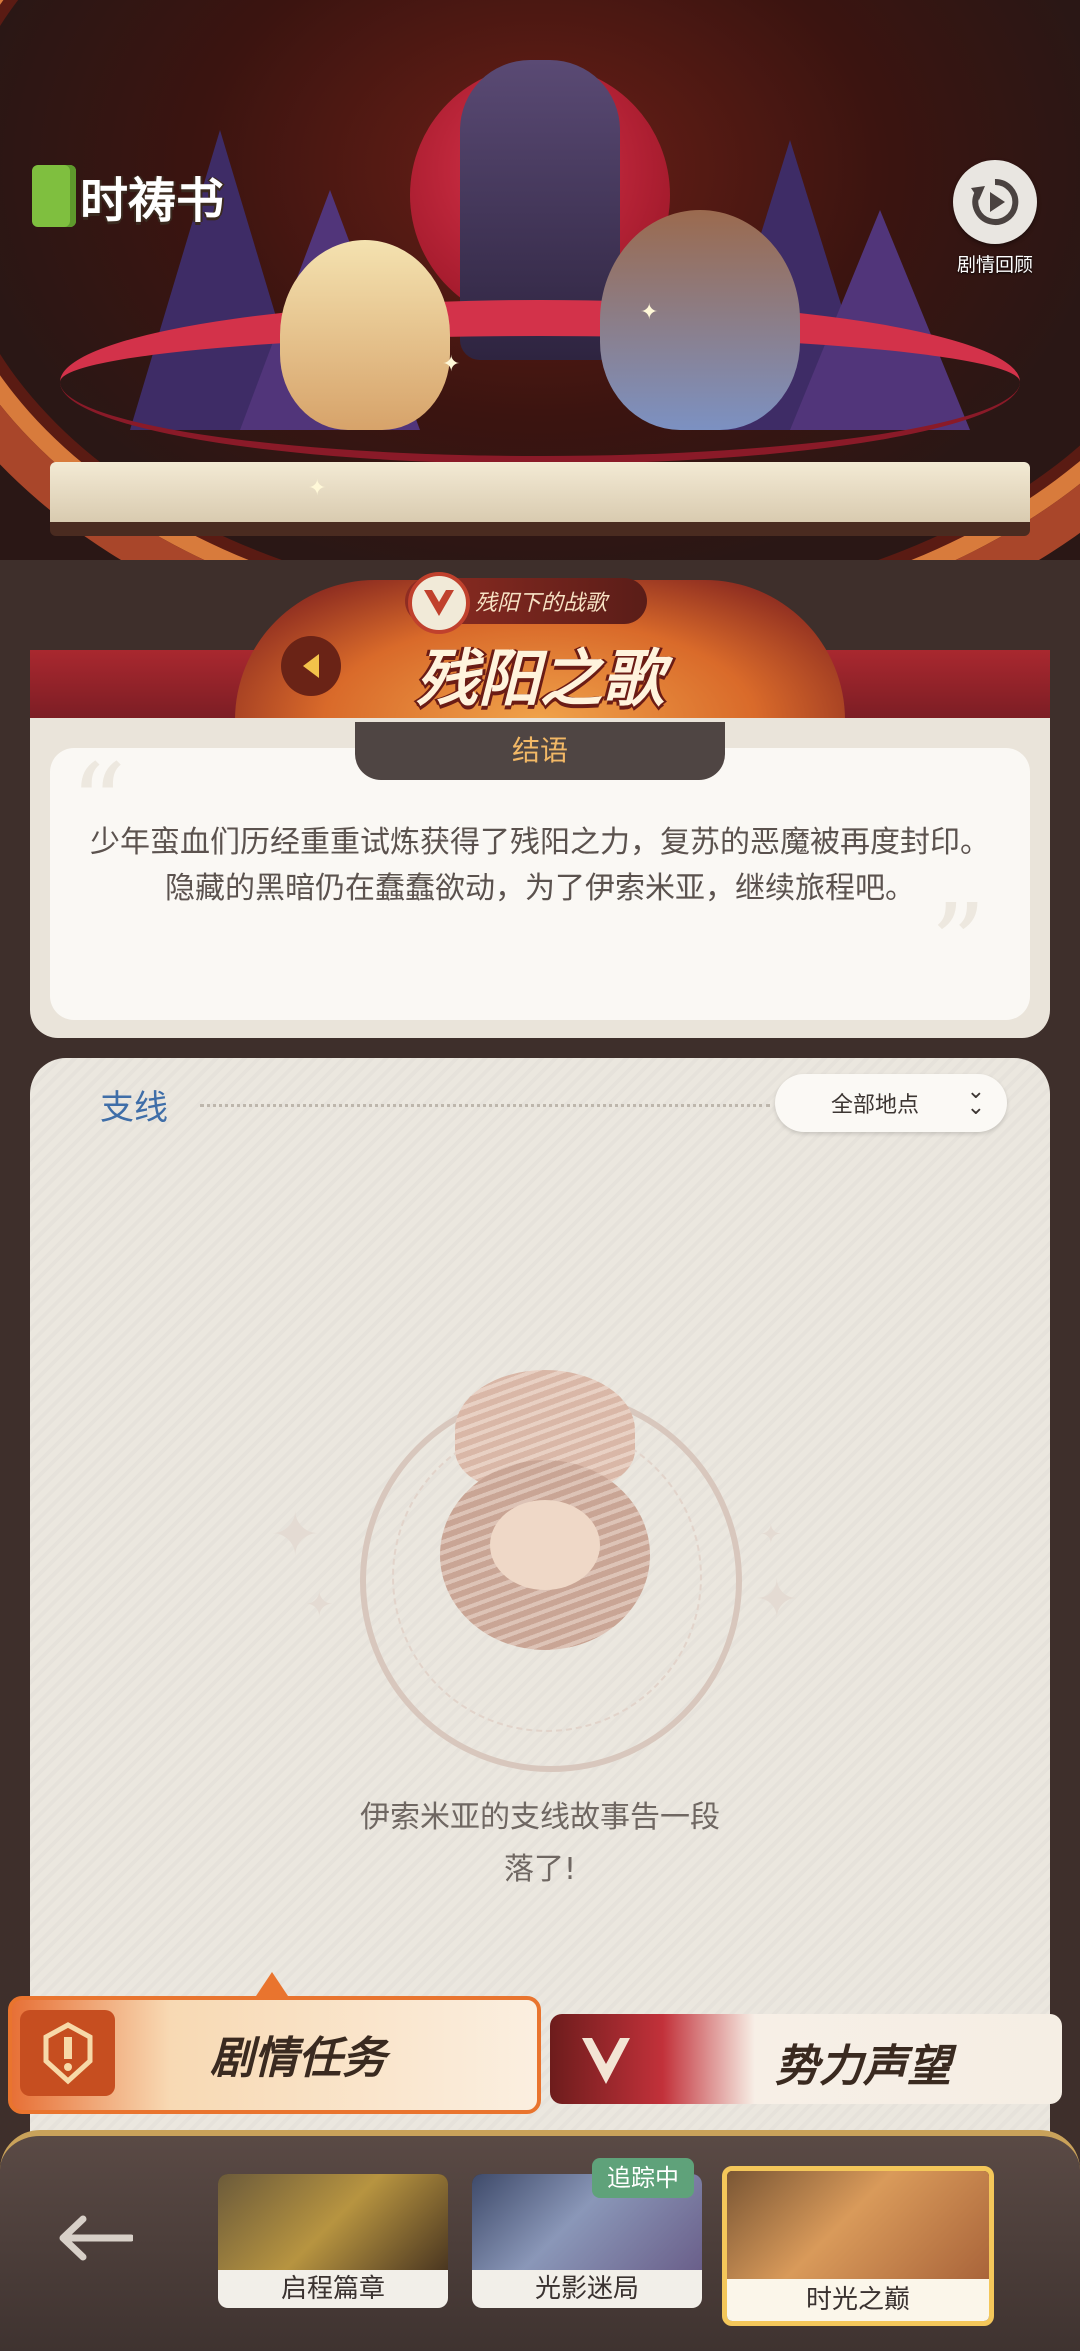  Describe the element at coordinates (863, 2066) in the screenshot. I see `tab-faction-reputation-label: 势力声望` at that location.